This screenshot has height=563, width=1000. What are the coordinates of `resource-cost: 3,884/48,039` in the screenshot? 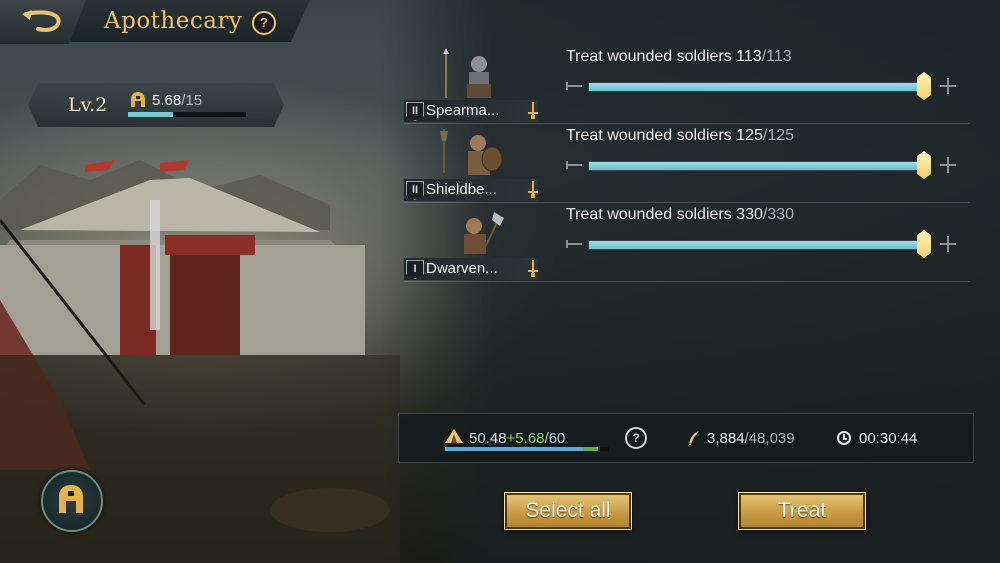 It's located at (751, 438).